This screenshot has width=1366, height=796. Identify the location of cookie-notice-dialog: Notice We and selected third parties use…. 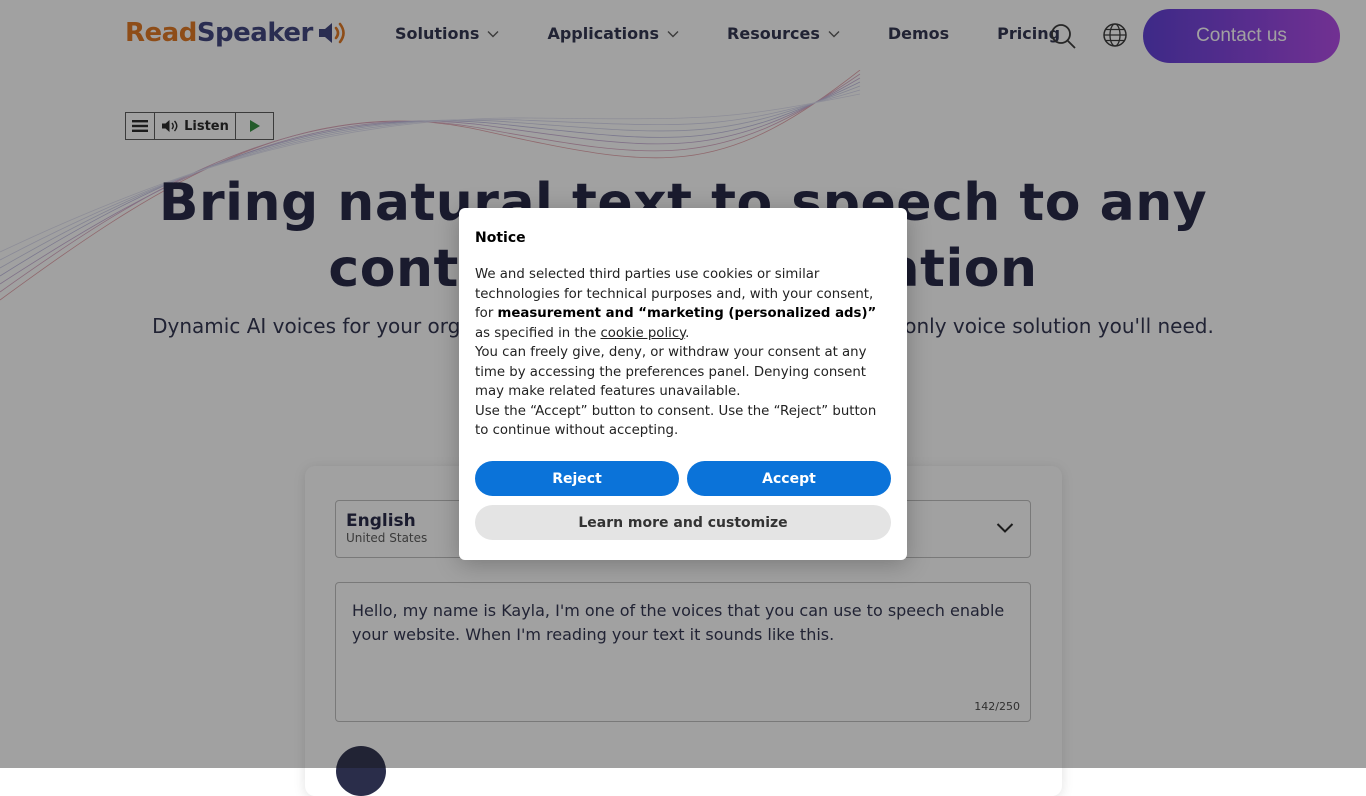
(683, 384).